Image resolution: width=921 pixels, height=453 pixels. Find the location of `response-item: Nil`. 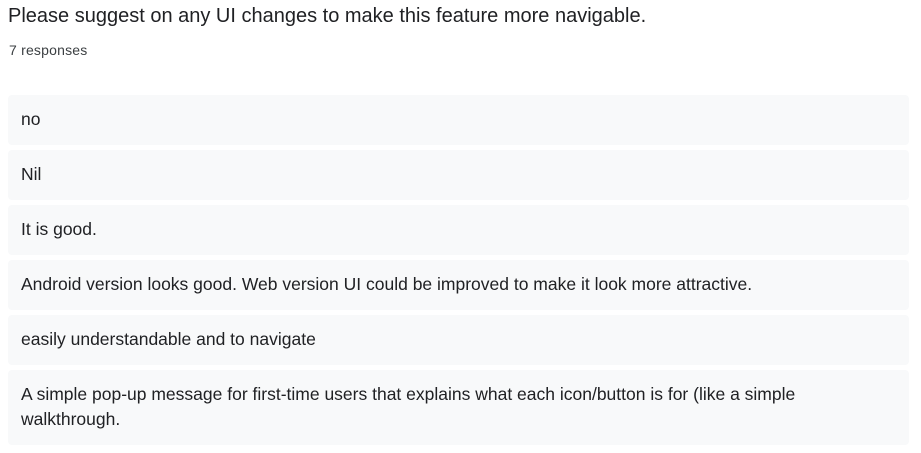

response-item: Nil is located at coordinates (458, 175).